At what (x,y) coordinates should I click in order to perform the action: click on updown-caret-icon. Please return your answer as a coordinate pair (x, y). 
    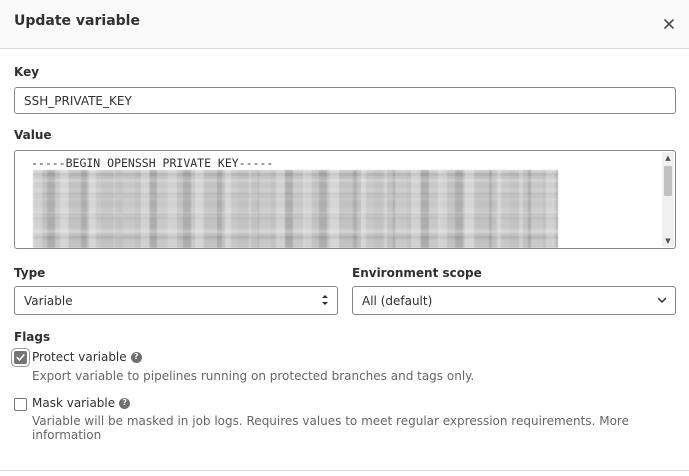
    Looking at the image, I should click on (325, 300).